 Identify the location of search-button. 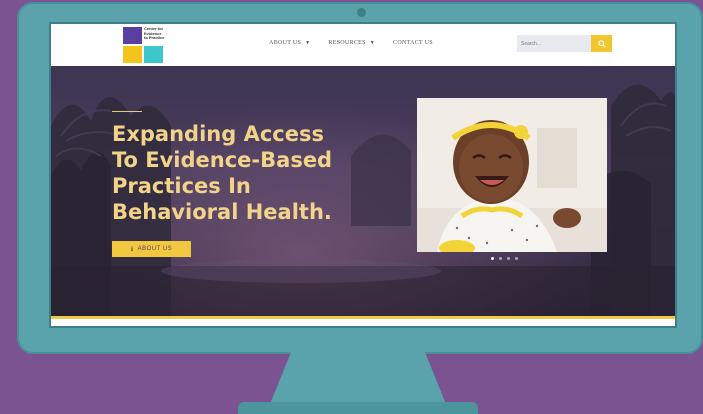
(601, 43).